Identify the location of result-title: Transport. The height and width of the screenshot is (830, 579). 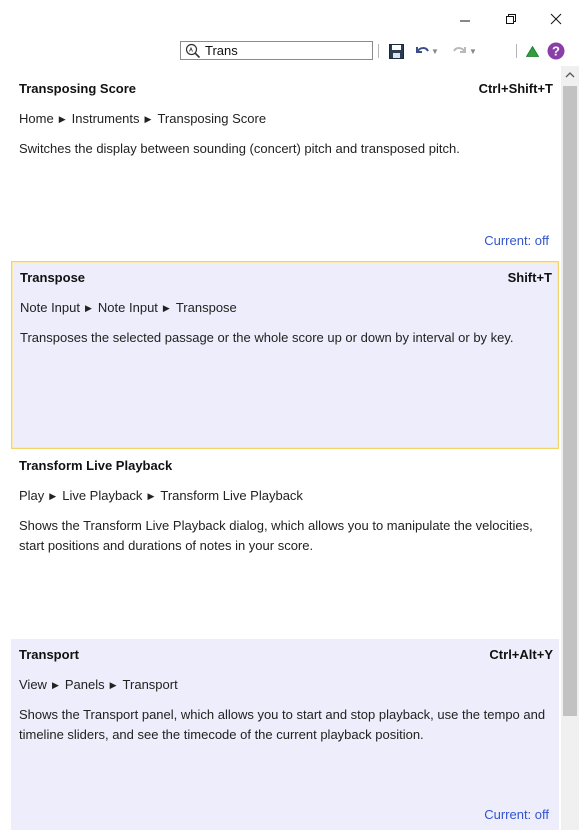
(49, 654).